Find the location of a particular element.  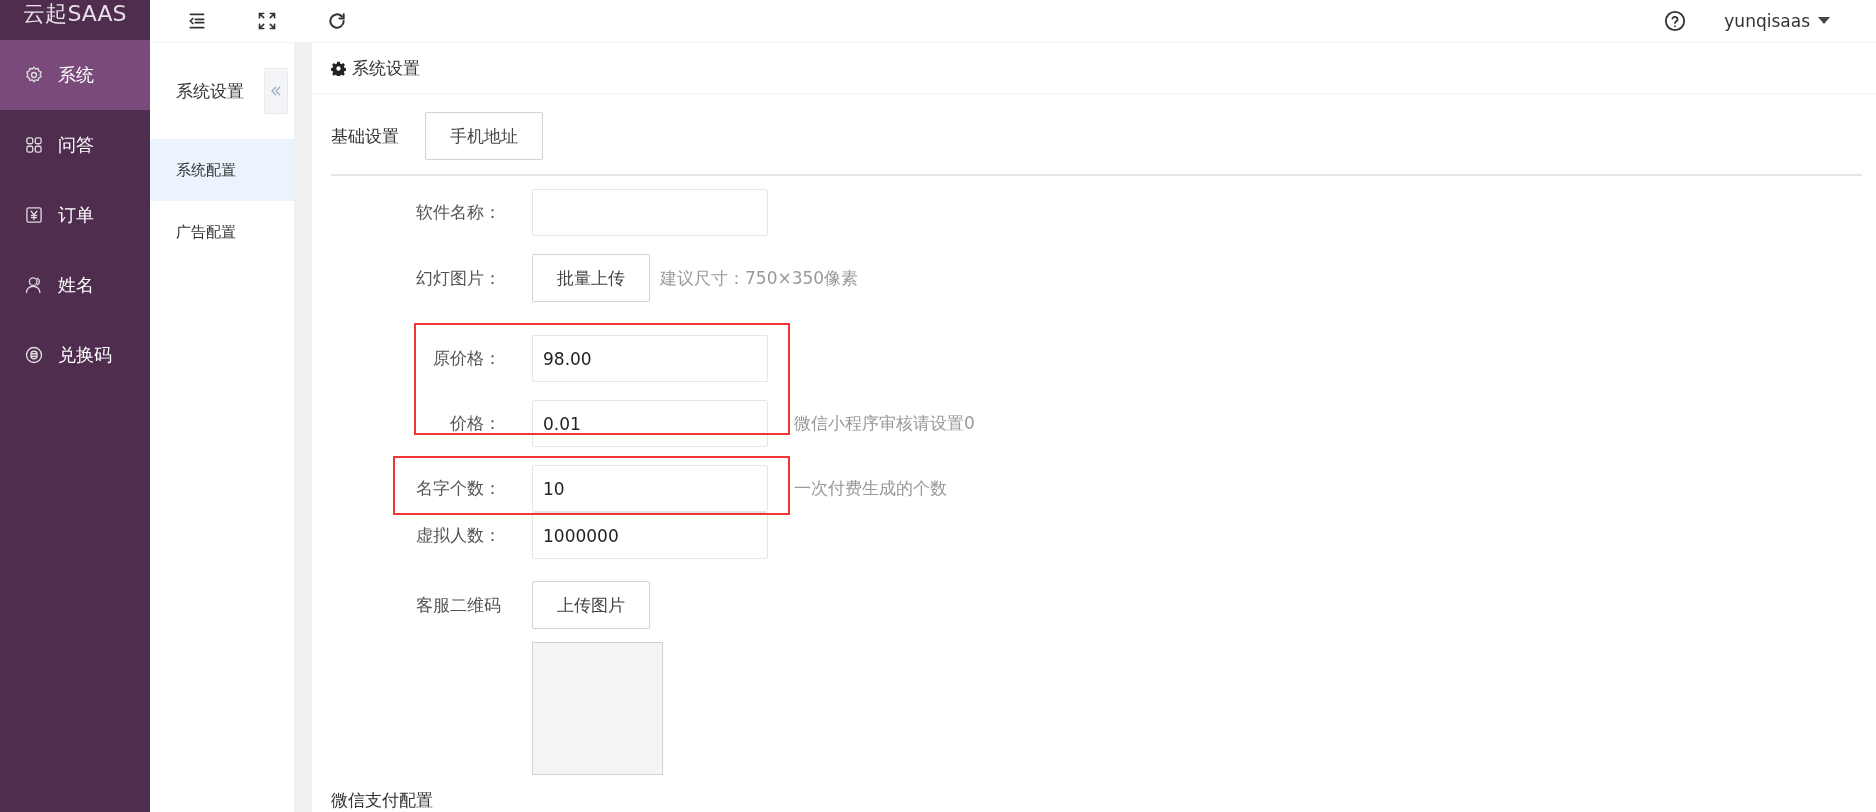

coin-icon is located at coordinates (34, 355).